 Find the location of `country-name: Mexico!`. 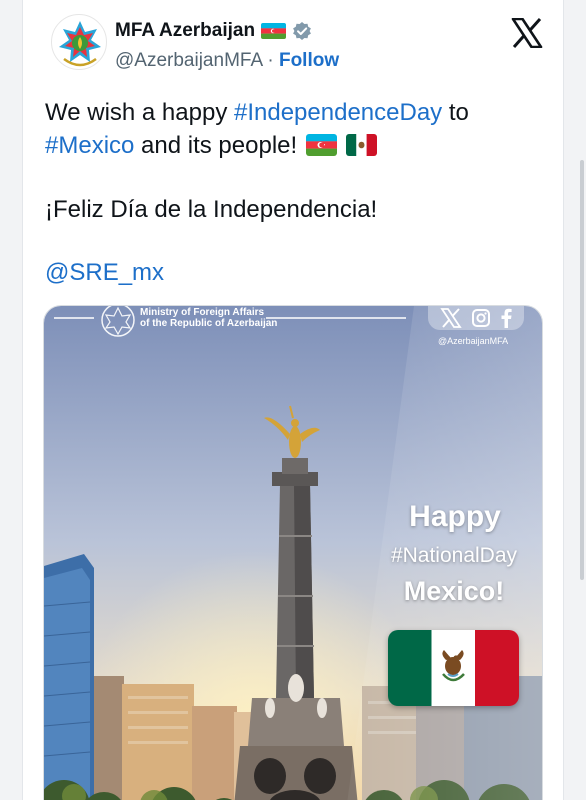

country-name: Mexico! is located at coordinates (454, 591).